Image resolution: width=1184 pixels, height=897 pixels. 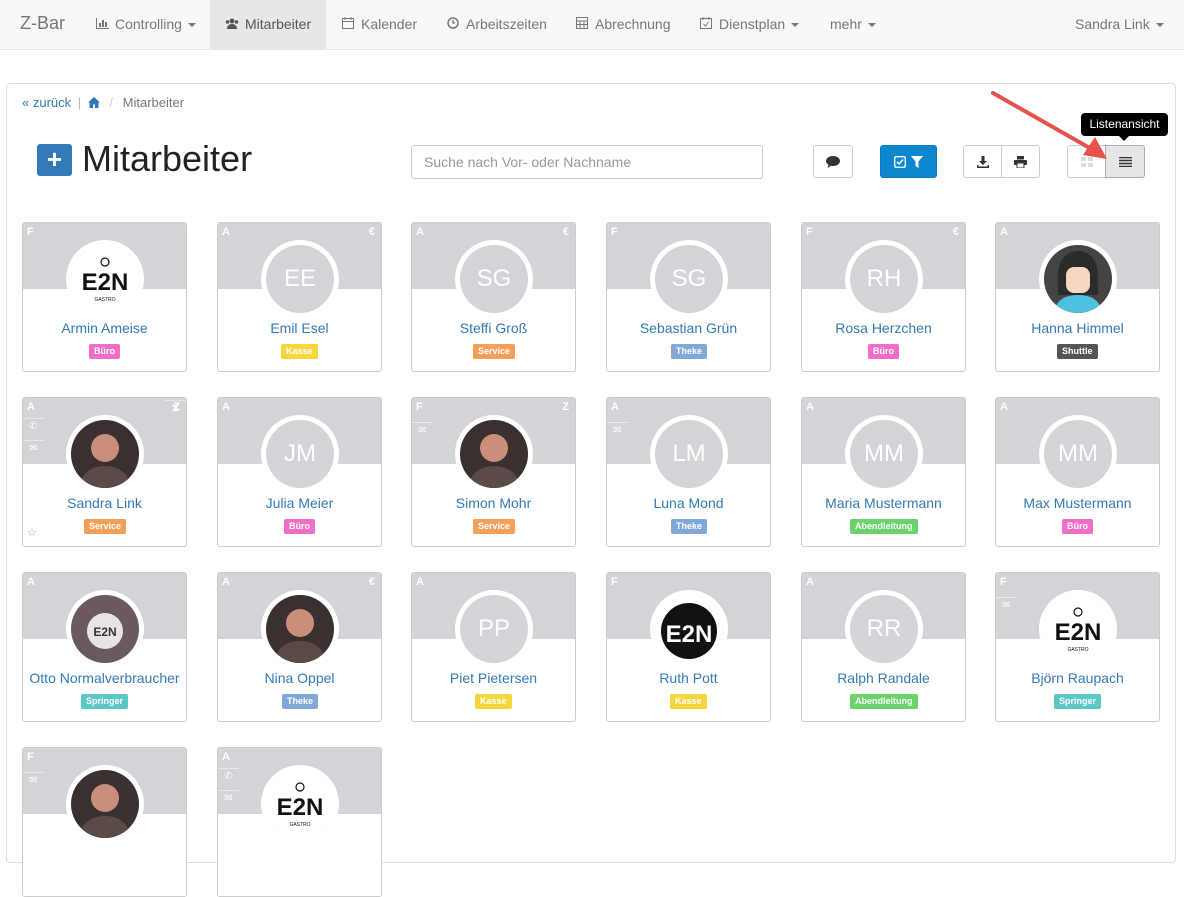 I want to click on avatar: EE, so click(x=300, y=279).